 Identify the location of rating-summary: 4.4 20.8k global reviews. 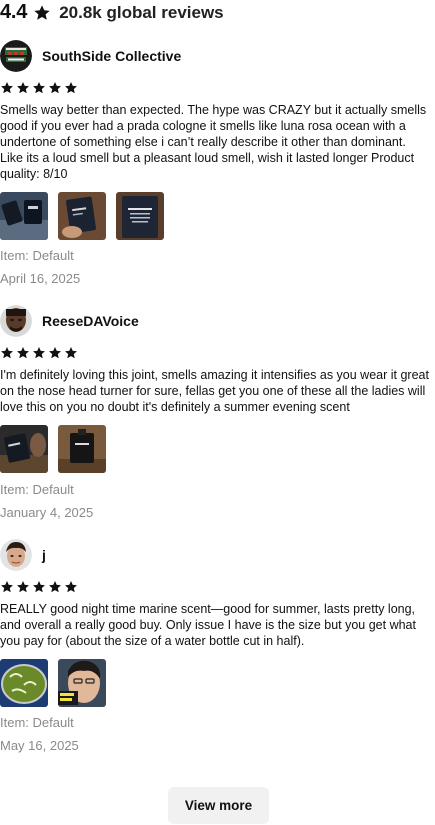
(112, 12).